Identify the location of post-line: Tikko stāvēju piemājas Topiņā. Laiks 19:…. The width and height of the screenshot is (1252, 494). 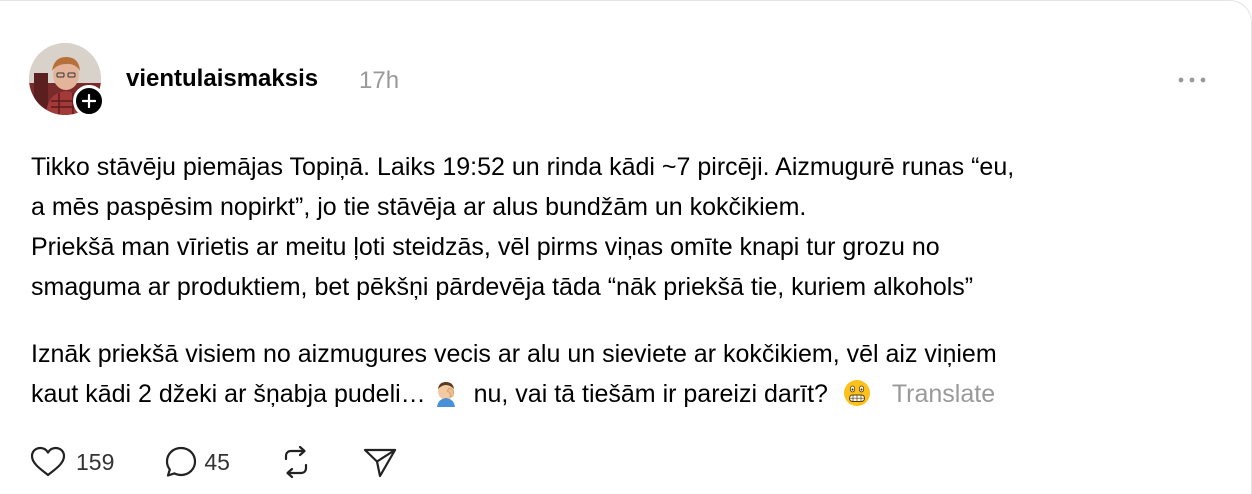
(523, 167).